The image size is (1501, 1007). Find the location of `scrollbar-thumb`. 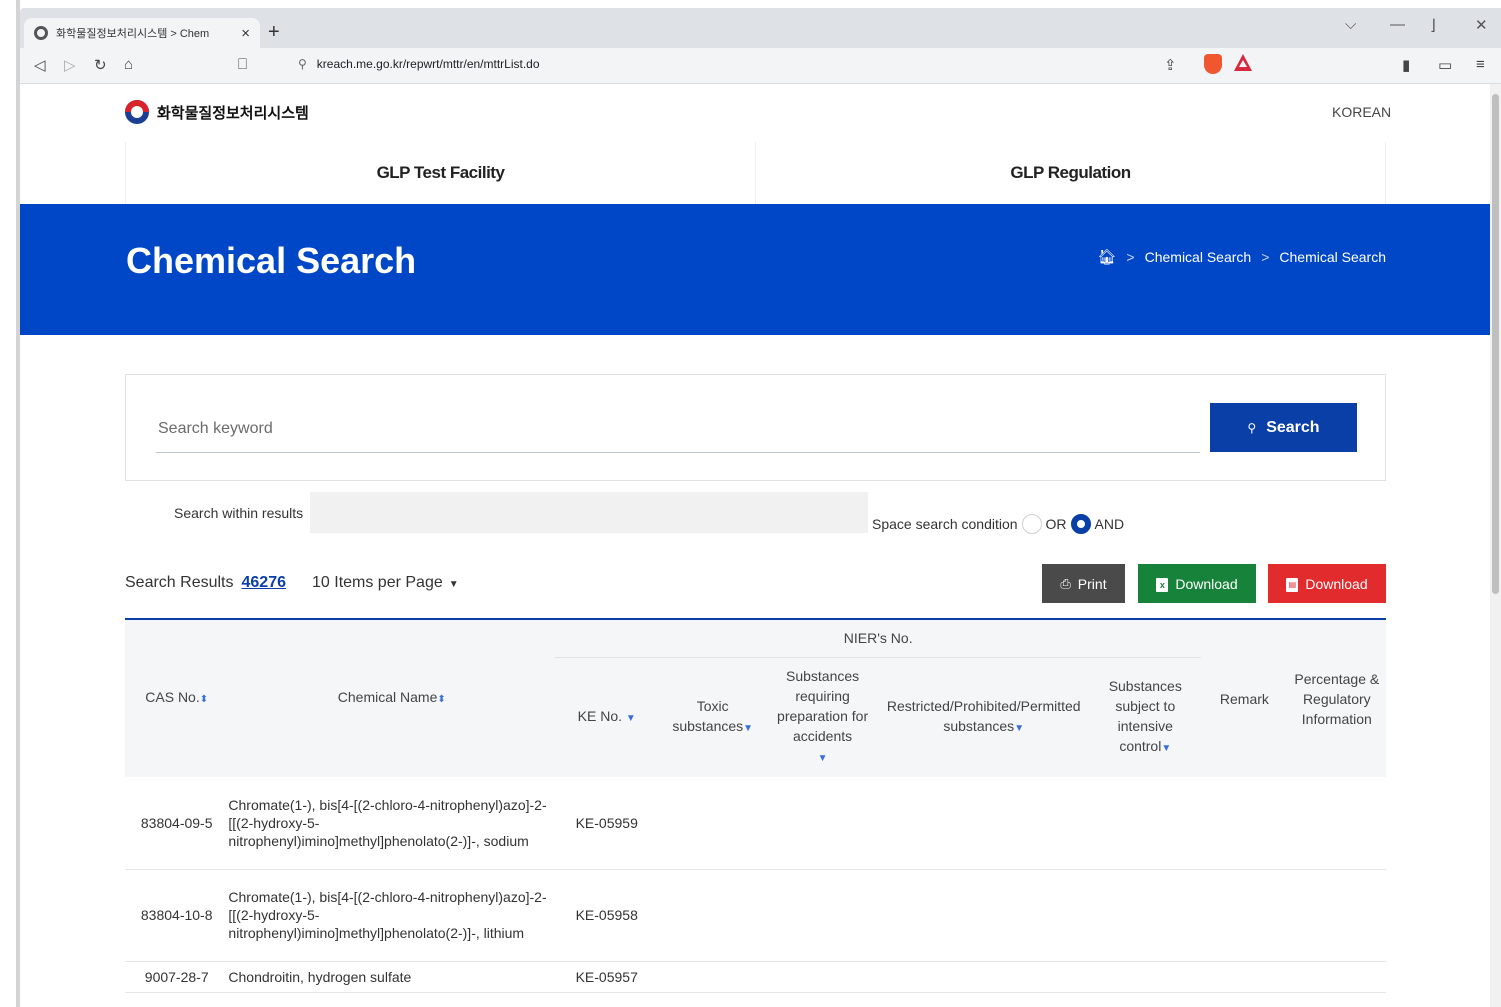

scrollbar-thumb is located at coordinates (1495, 344).